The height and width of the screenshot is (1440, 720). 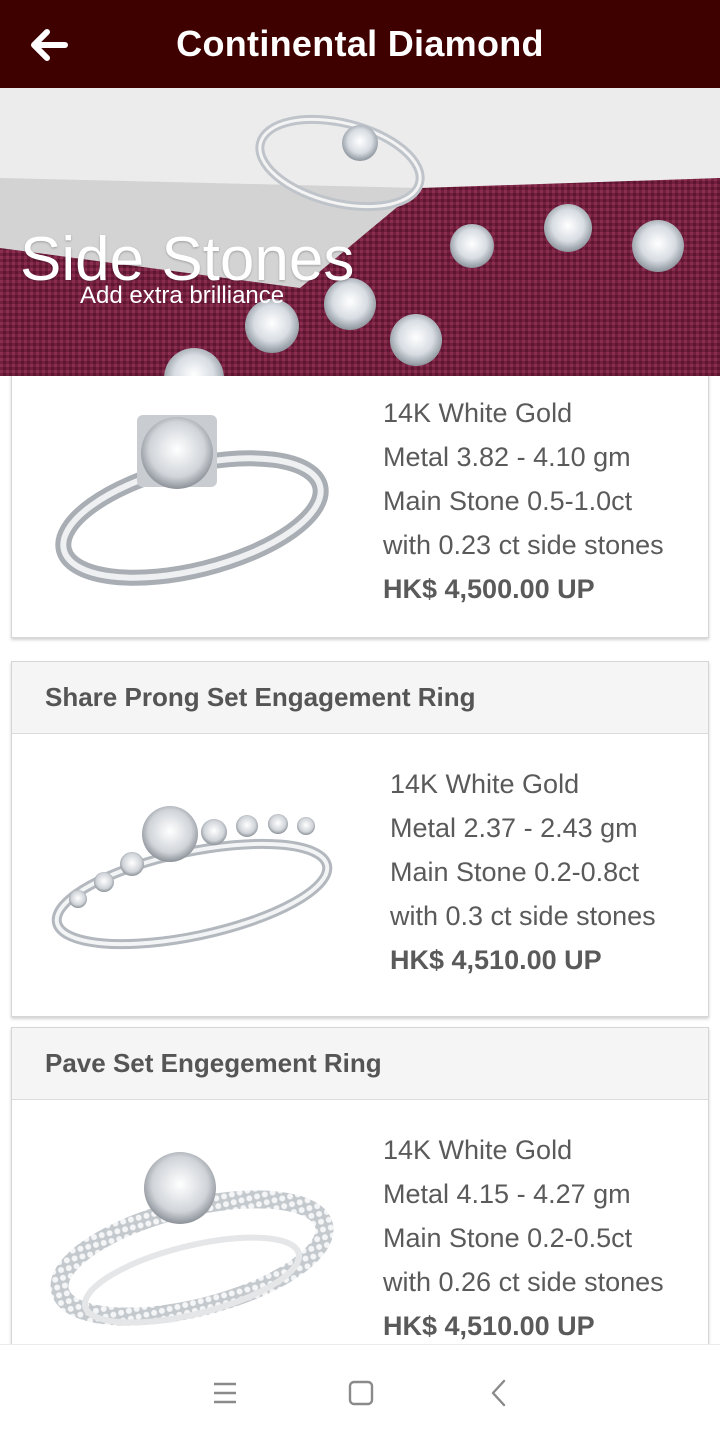 I want to click on product-name: Pave Set Engegement Ring, so click(x=360, y=1064).